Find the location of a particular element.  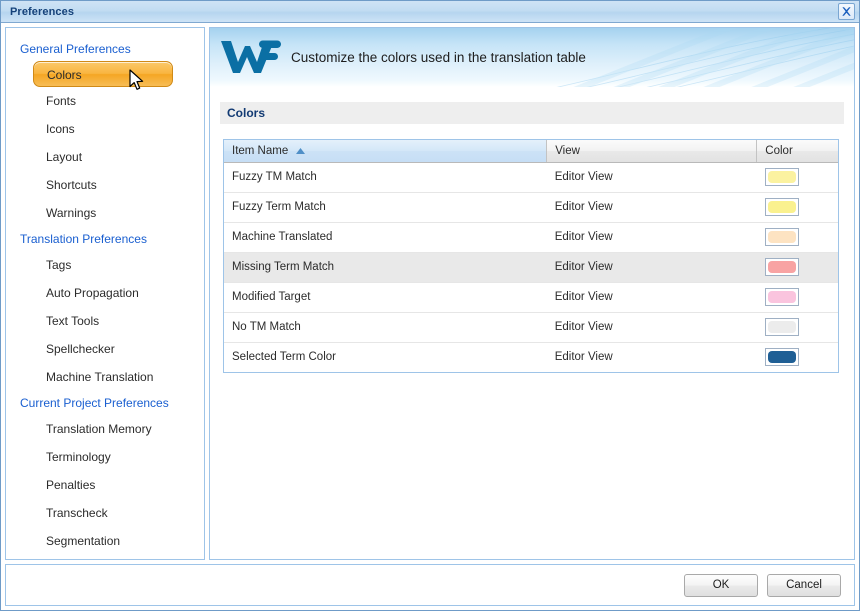

section-header: Colors is located at coordinates (532, 113).